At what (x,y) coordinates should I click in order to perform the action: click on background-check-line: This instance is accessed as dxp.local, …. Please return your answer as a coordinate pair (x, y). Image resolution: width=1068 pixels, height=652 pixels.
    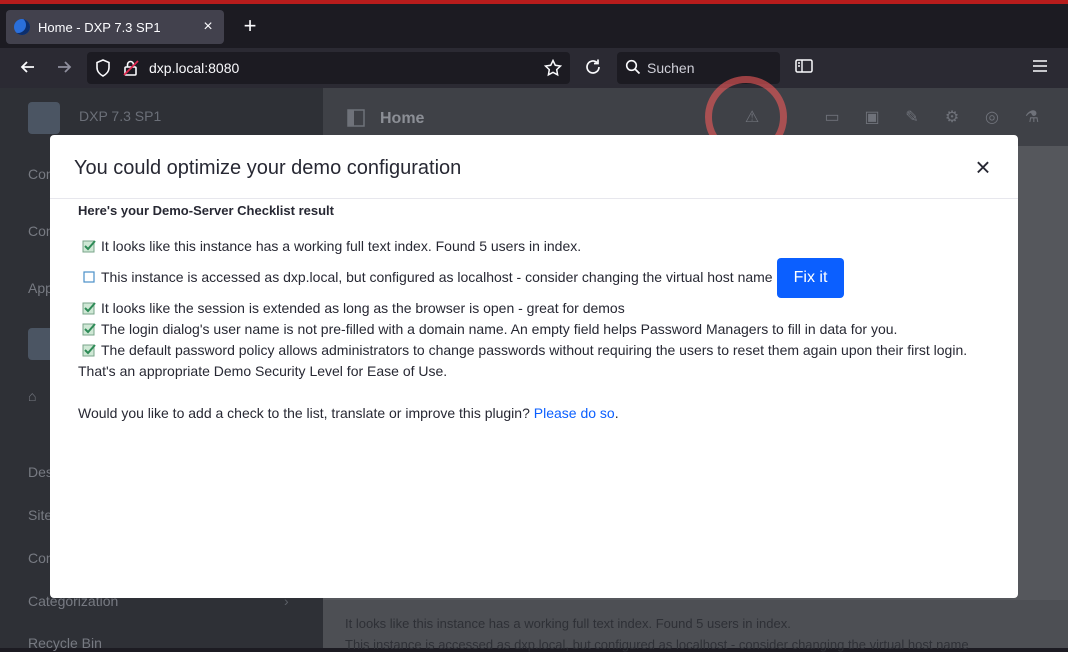
    Looking at the image, I should click on (657, 644).